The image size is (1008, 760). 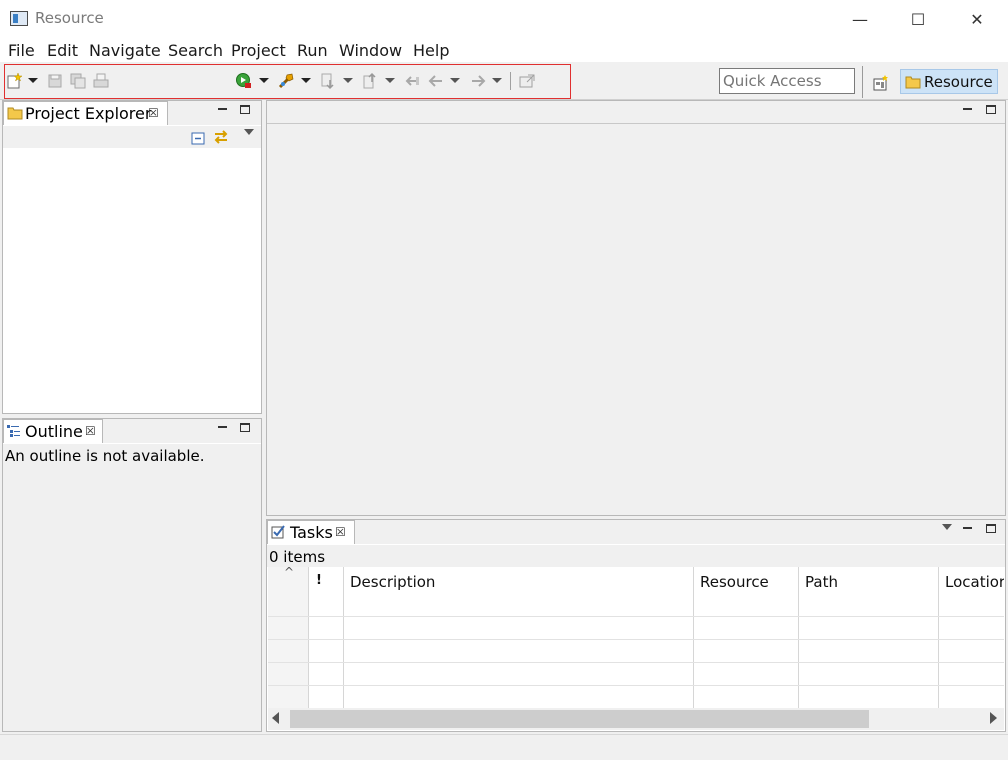 I want to click on column-header-resource: Resource, so click(x=734, y=582).